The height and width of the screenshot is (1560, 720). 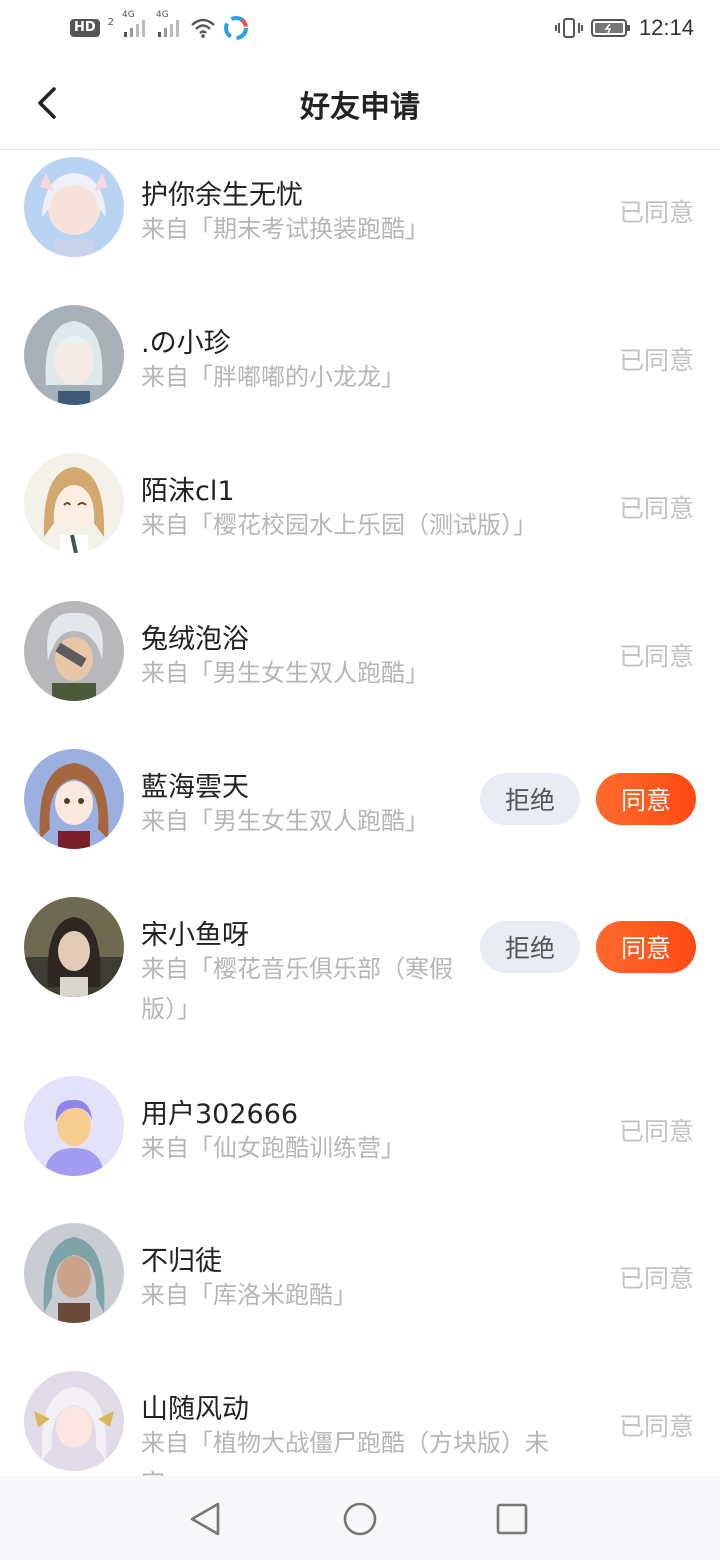 What do you see at coordinates (285, 673) in the screenshot?
I see `request-source: 来自「男生女生双人跑酷」` at bounding box center [285, 673].